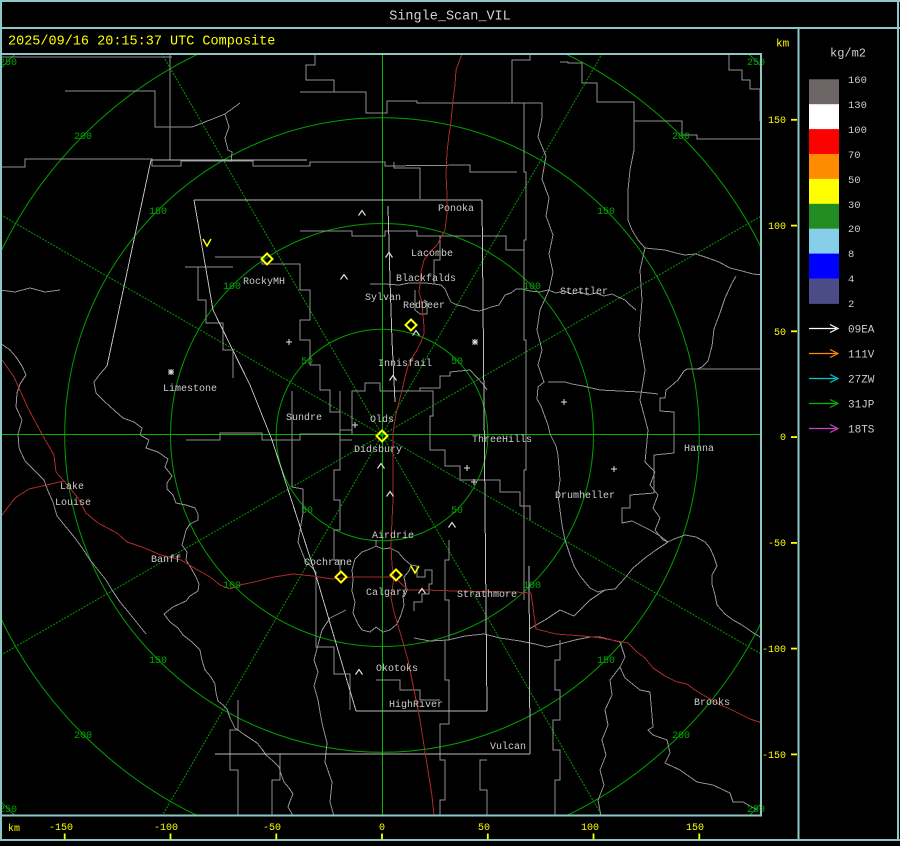  I want to click on svg-text: Innisfail, so click(405, 364).